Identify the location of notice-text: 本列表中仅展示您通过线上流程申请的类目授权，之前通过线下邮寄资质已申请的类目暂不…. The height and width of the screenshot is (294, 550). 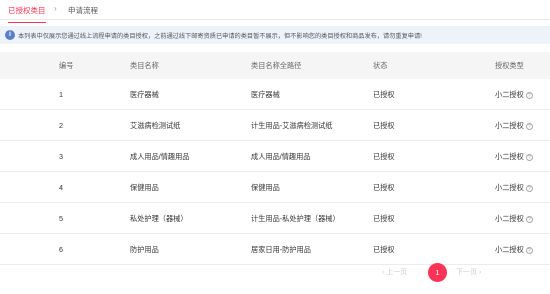
(220, 36).